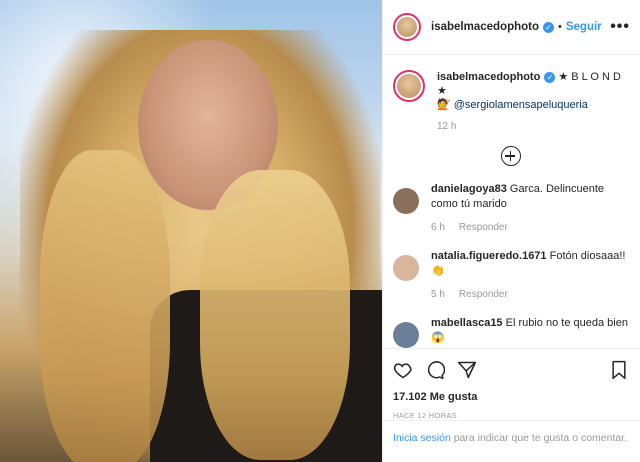 Image resolution: width=640 pixels, height=462 pixels. I want to click on heart-icon, so click(403, 370).